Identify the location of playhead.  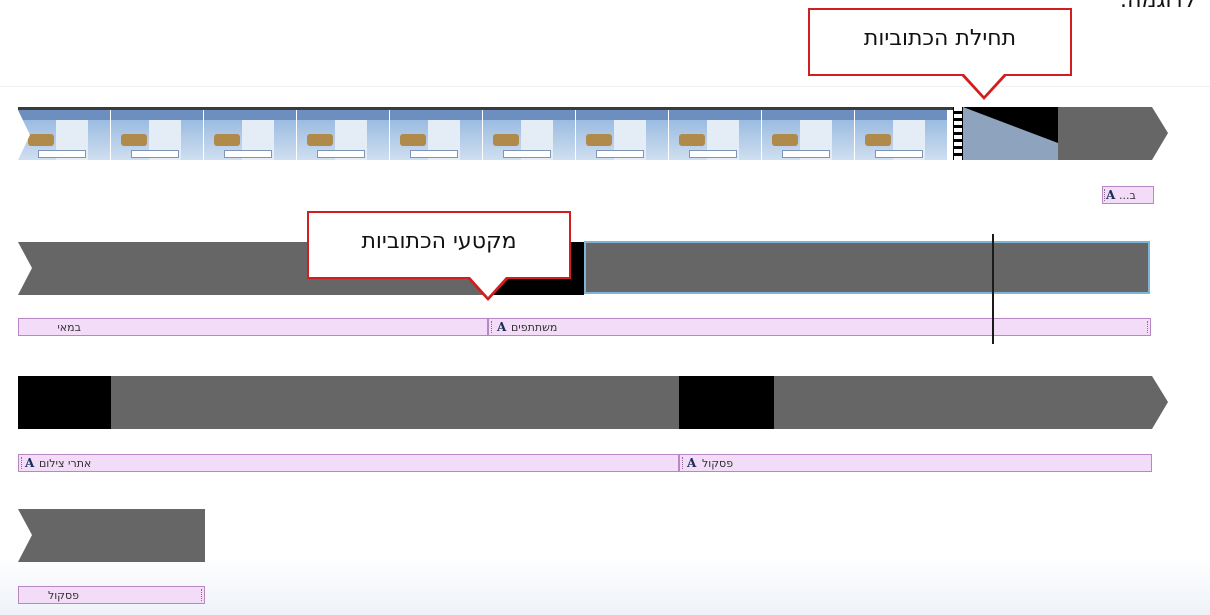
(993, 289).